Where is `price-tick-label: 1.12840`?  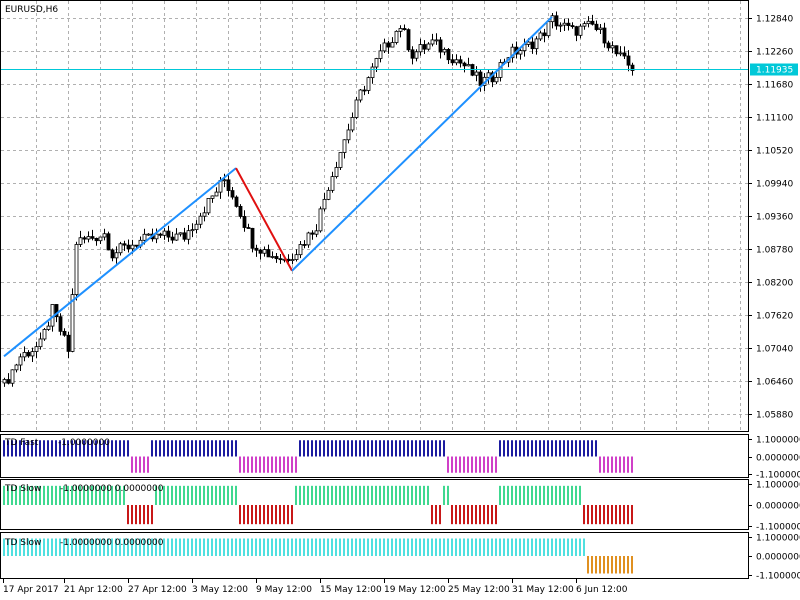 price-tick-label: 1.12840 is located at coordinates (774, 20).